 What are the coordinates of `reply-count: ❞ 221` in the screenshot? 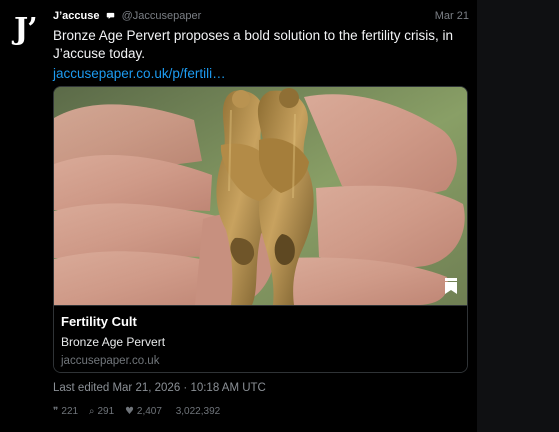 It's located at (65, 412).